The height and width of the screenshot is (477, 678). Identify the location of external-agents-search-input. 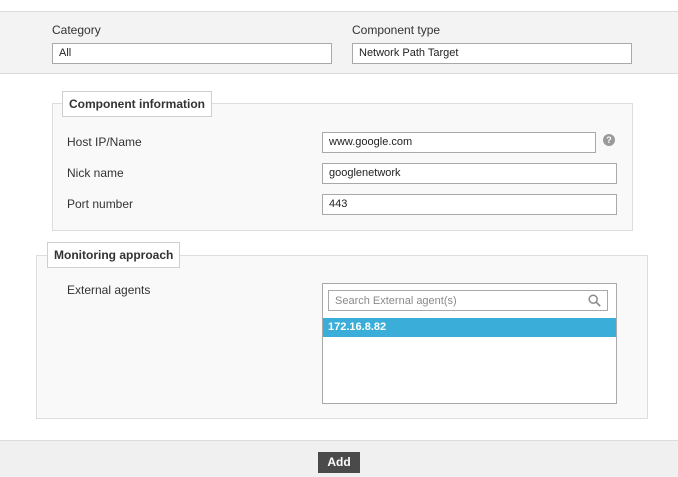
(454, 300).